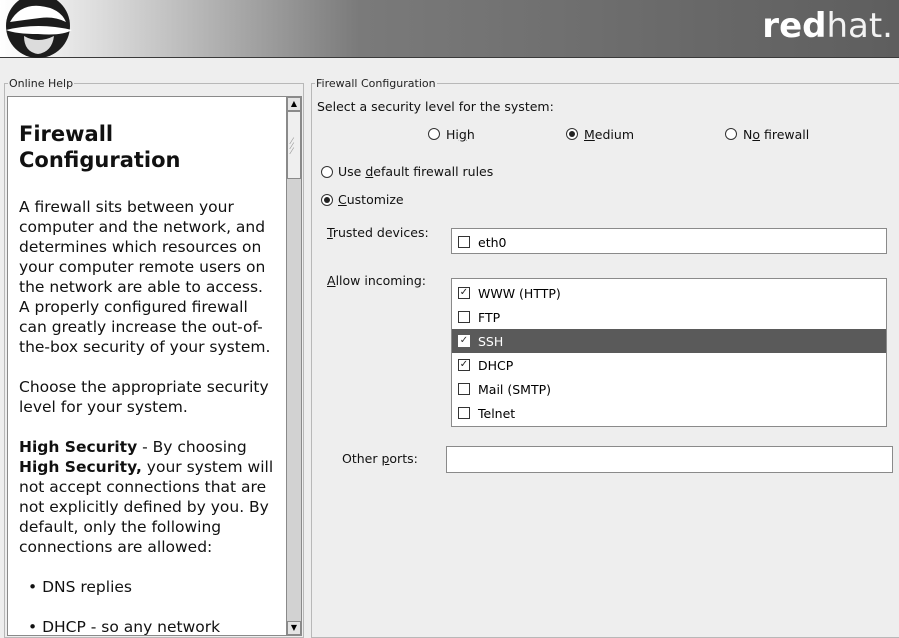  What do you see at coordinates (435, 106) in the screenshot?
I see `security-level-prompt: Select a security level for the system:` at bounding box center [435, 106].